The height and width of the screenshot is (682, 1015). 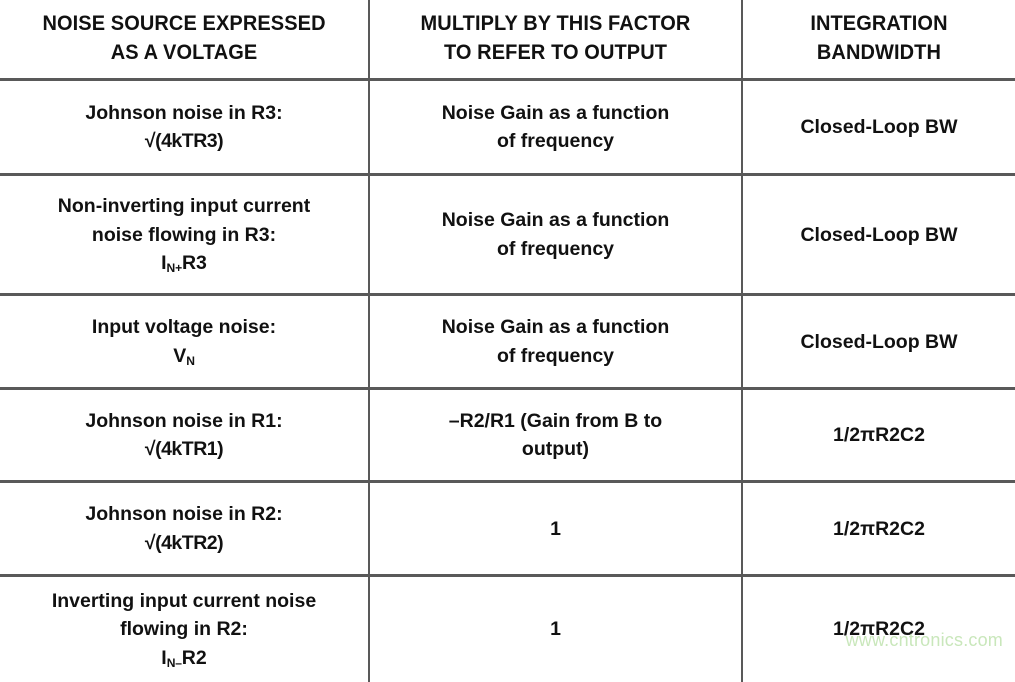 I want to click on noise-source-line1: Non-inverting input current, so click(x=184, y=206).